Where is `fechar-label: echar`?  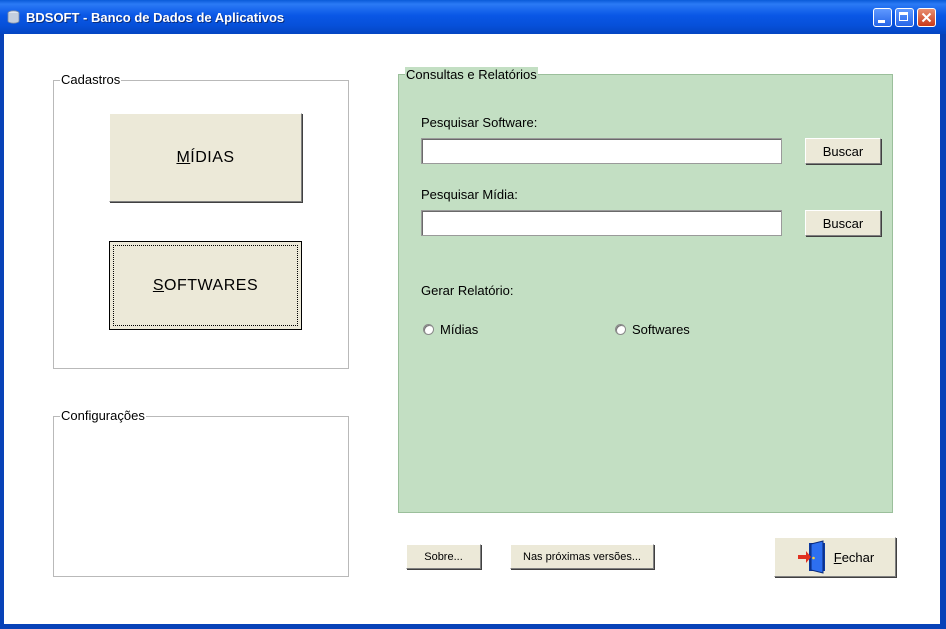
fechar-label: echar is located at coordinates (858, 557).